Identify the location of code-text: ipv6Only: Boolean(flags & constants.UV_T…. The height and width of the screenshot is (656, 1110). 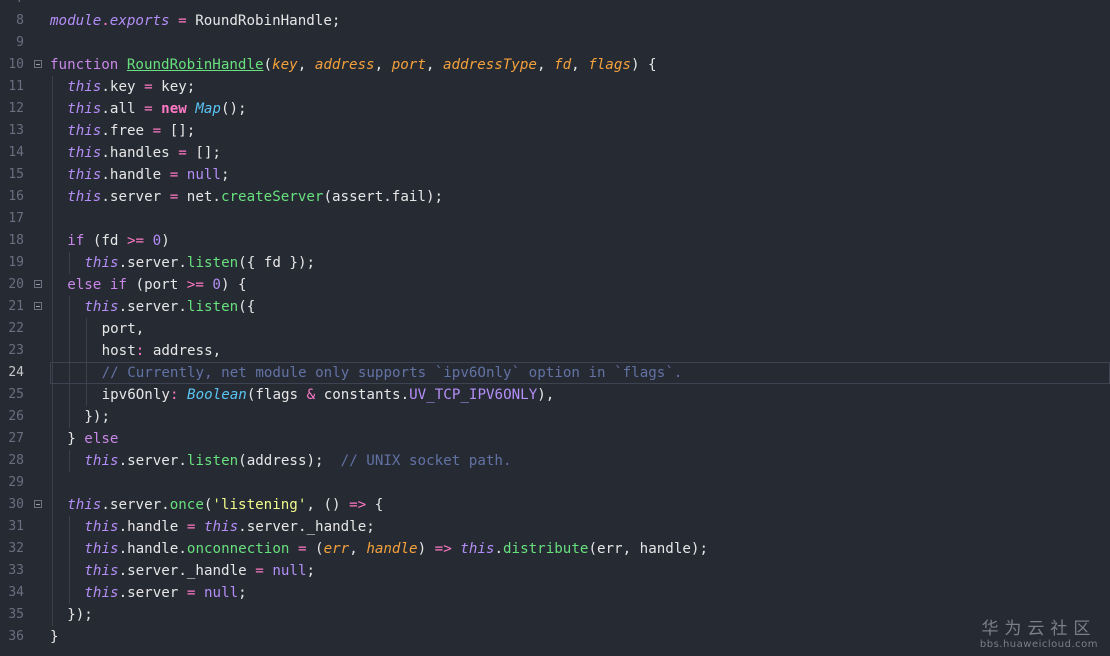
(328, 395).